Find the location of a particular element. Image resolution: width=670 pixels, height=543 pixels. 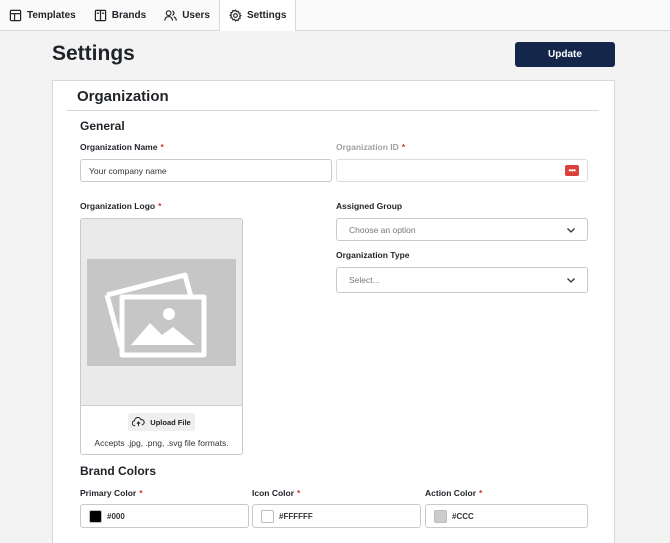

tab-templates: Templates is located at coordinates (42, 15).